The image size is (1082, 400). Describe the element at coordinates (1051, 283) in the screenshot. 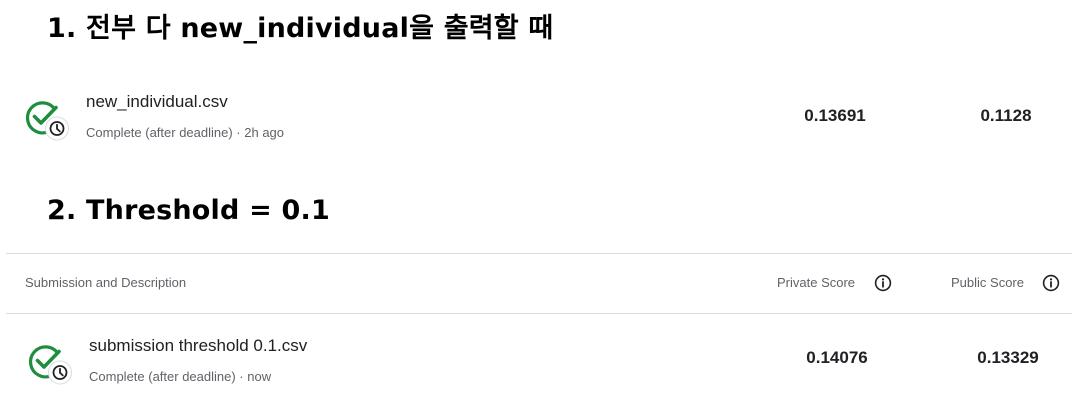

I see `public-score-info-icon` at that location.